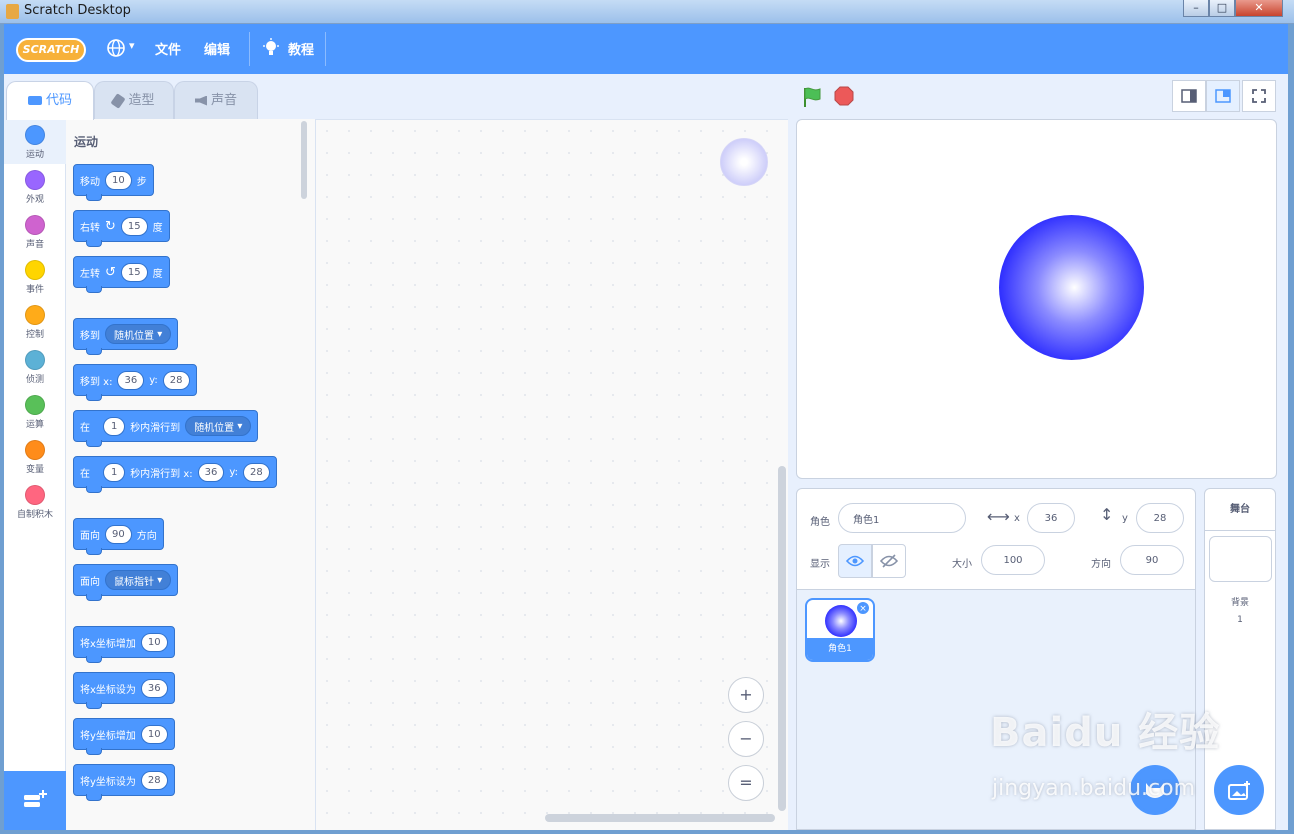 The width and height of the screenshot is (1294, 834). I want to click on x-label: x, so click(1017, 518).